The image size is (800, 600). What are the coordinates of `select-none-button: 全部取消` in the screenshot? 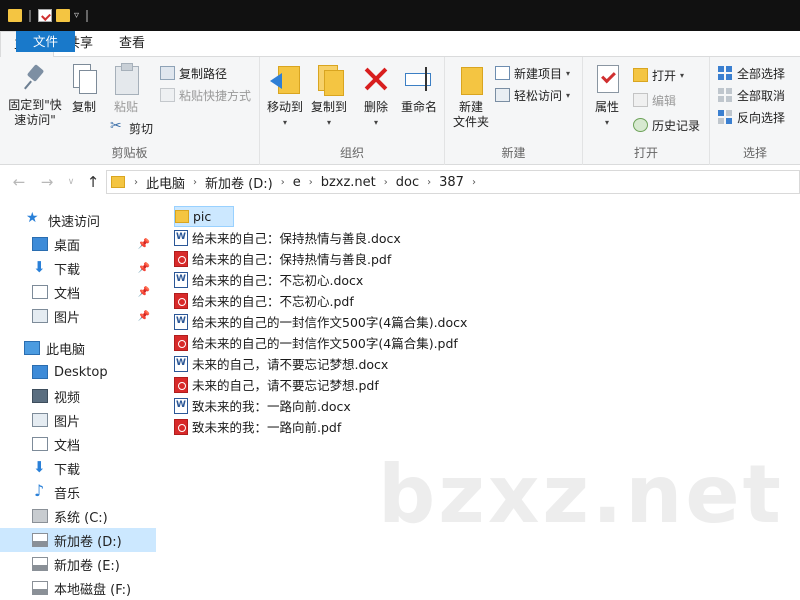 It's located at (751, 95).